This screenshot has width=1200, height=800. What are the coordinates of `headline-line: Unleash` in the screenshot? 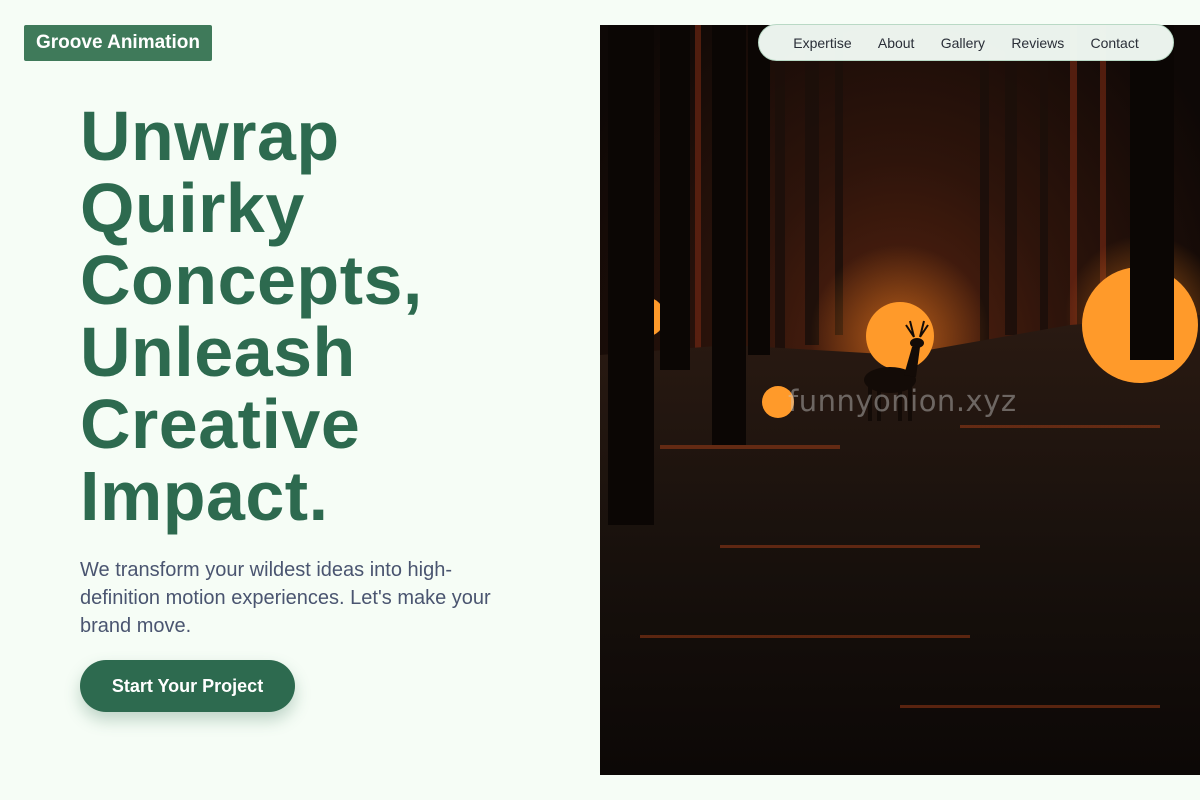 It's located at (218, 352).